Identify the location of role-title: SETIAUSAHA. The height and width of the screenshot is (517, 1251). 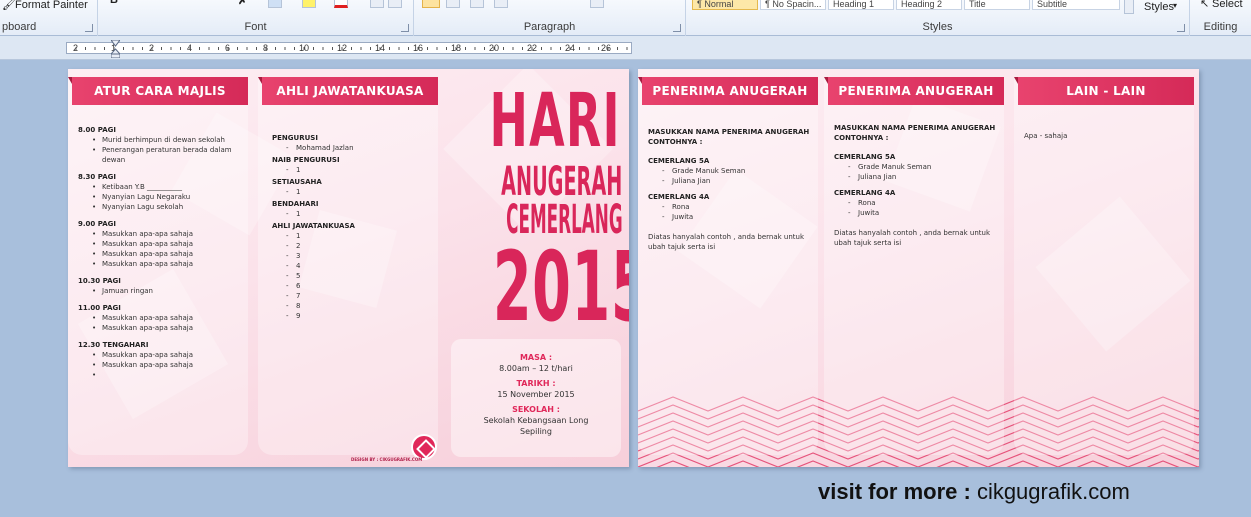
(297, 182).